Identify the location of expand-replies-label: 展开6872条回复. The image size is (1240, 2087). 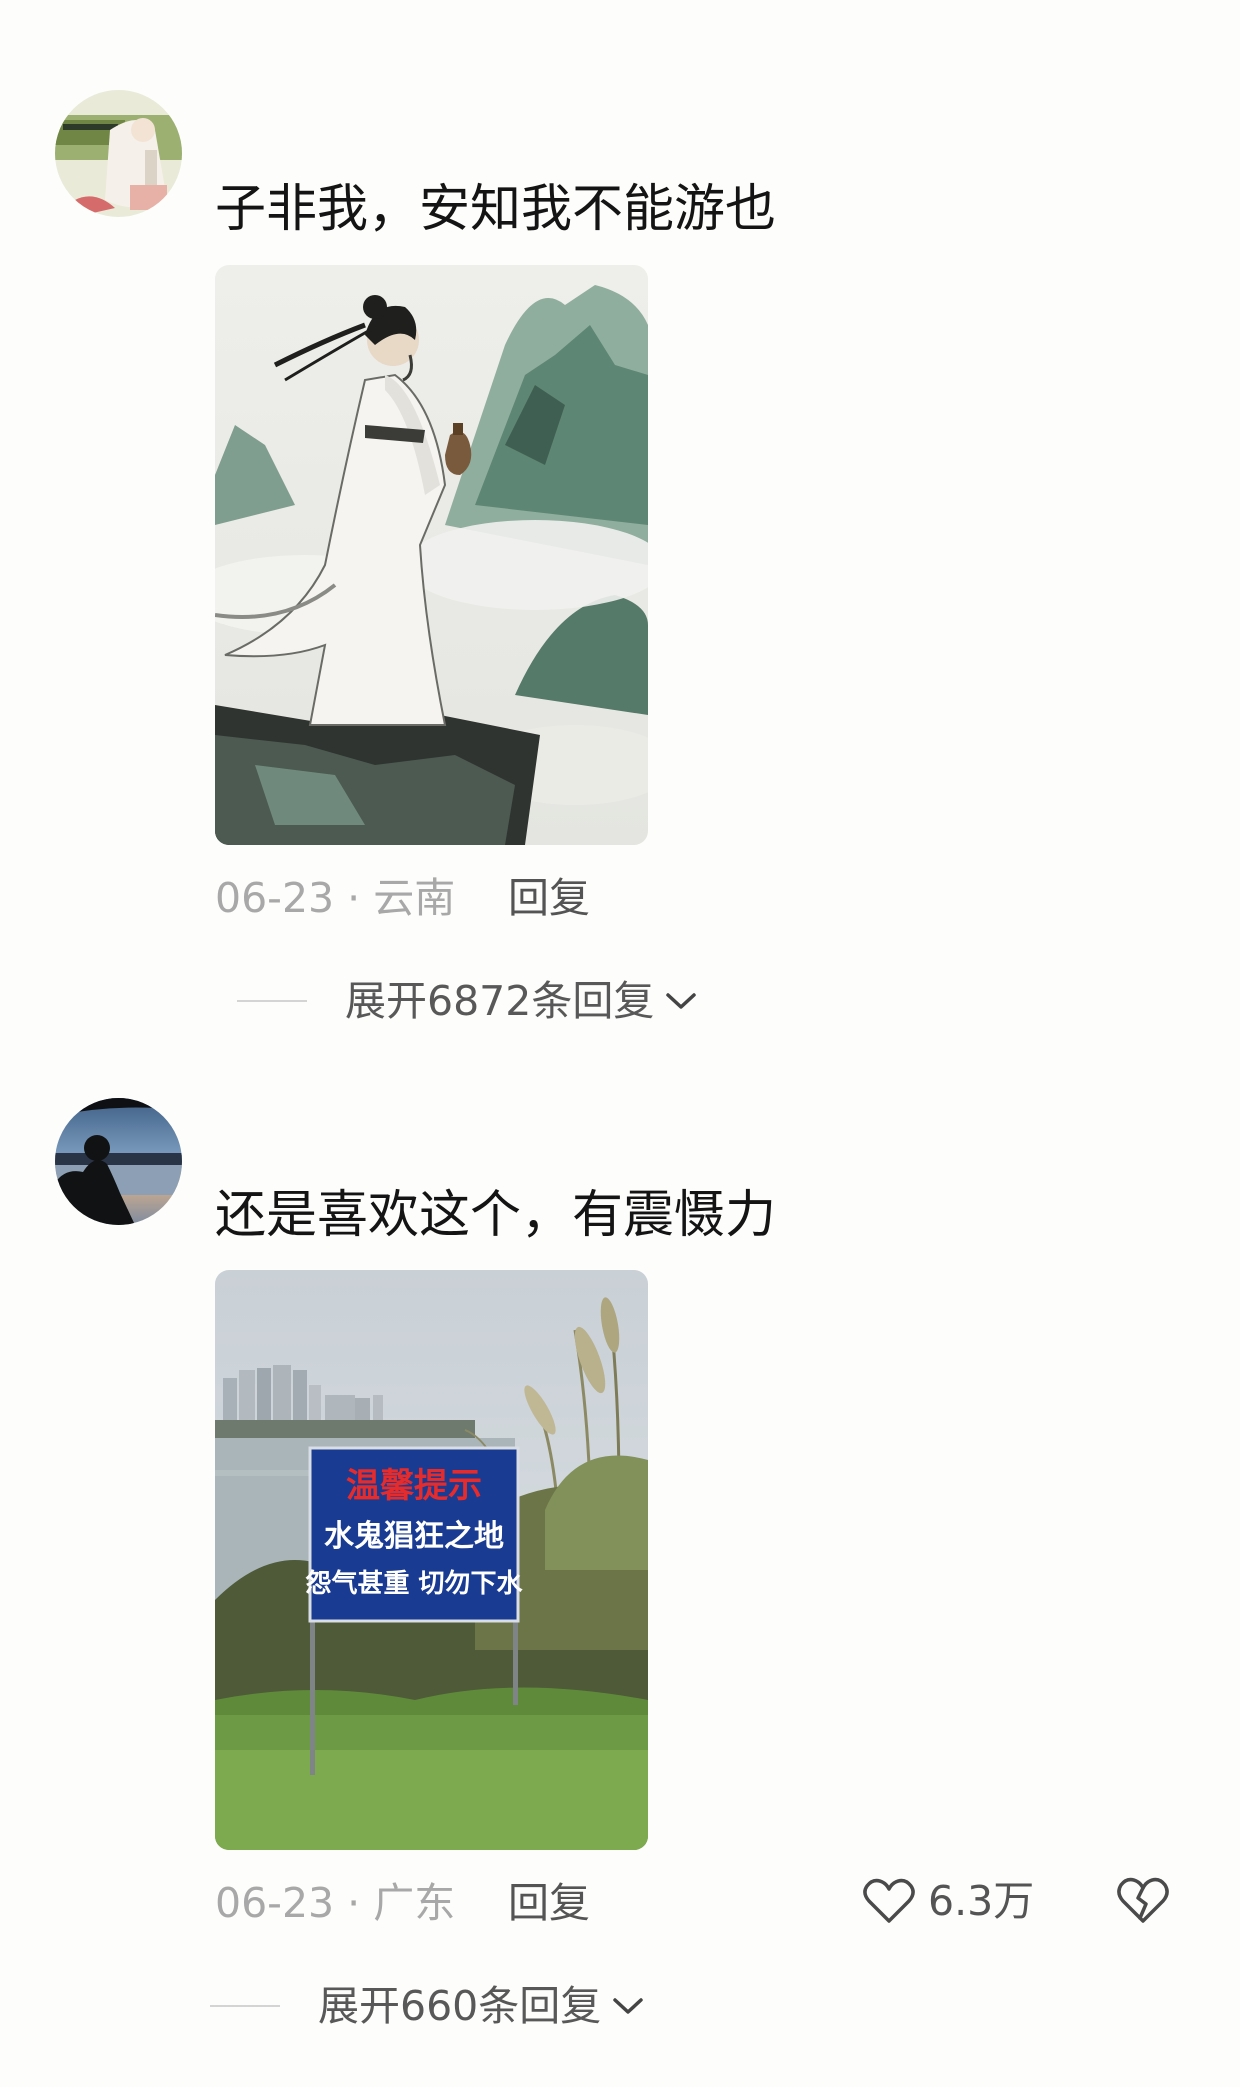
(500, 1001).